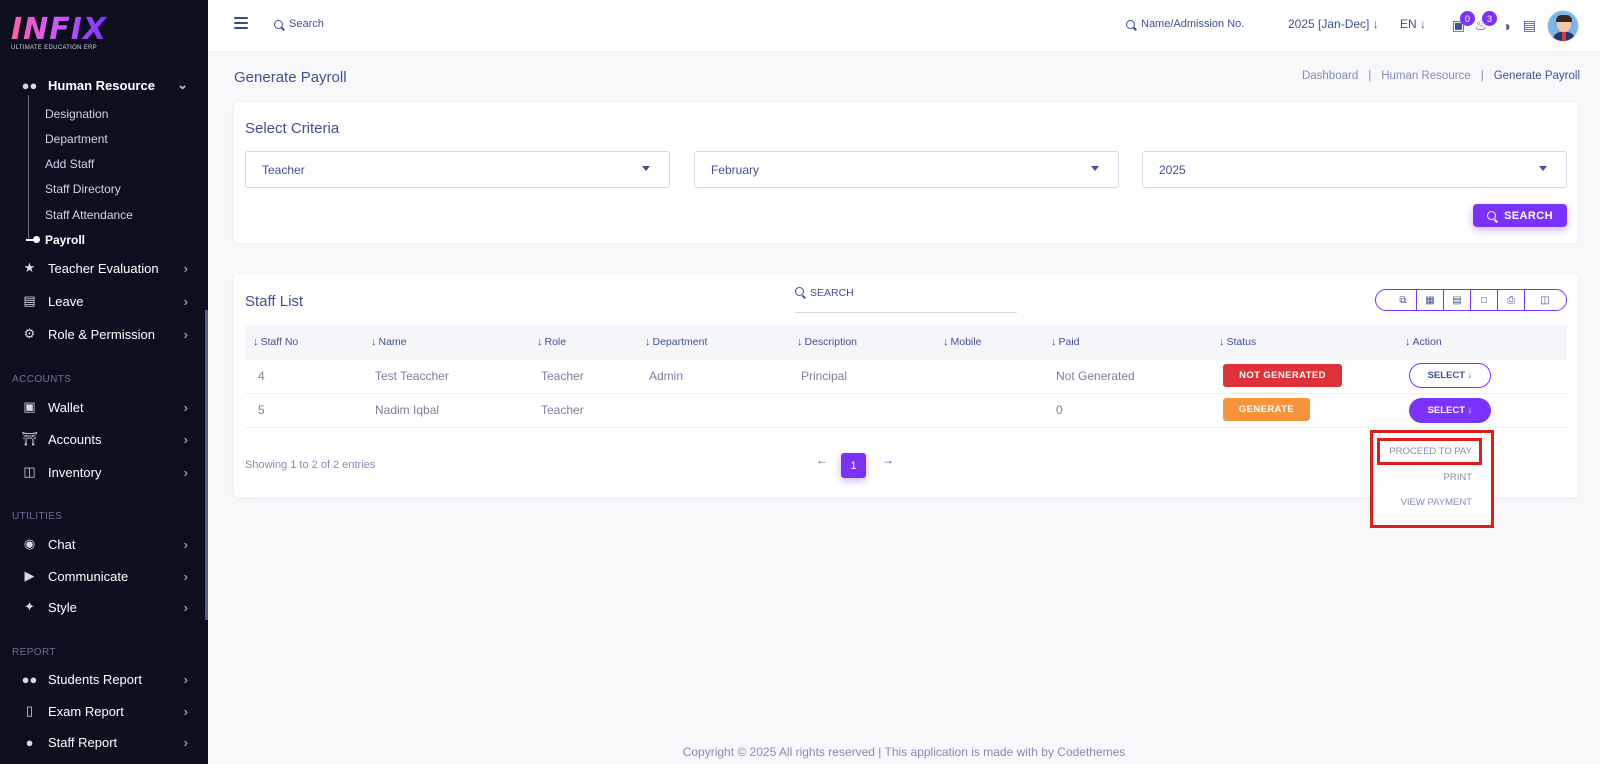 Image resolution: width=1600 pixels, height=764 pixels. Describe the element at coordinates (29, 438) in the screenshot. I see `bank-icon: ⛩` at that location.